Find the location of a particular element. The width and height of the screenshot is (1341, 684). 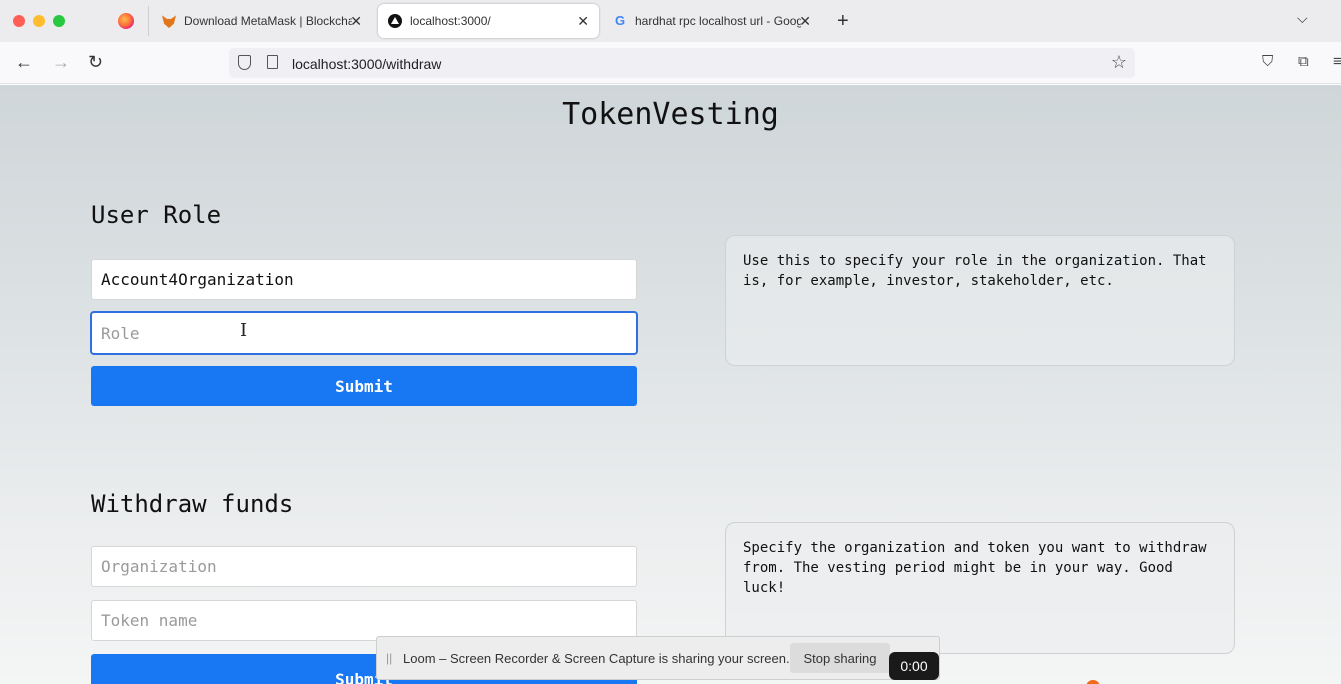

url-text: localhost:3000/withdraw is located at coordinates (366, 64).